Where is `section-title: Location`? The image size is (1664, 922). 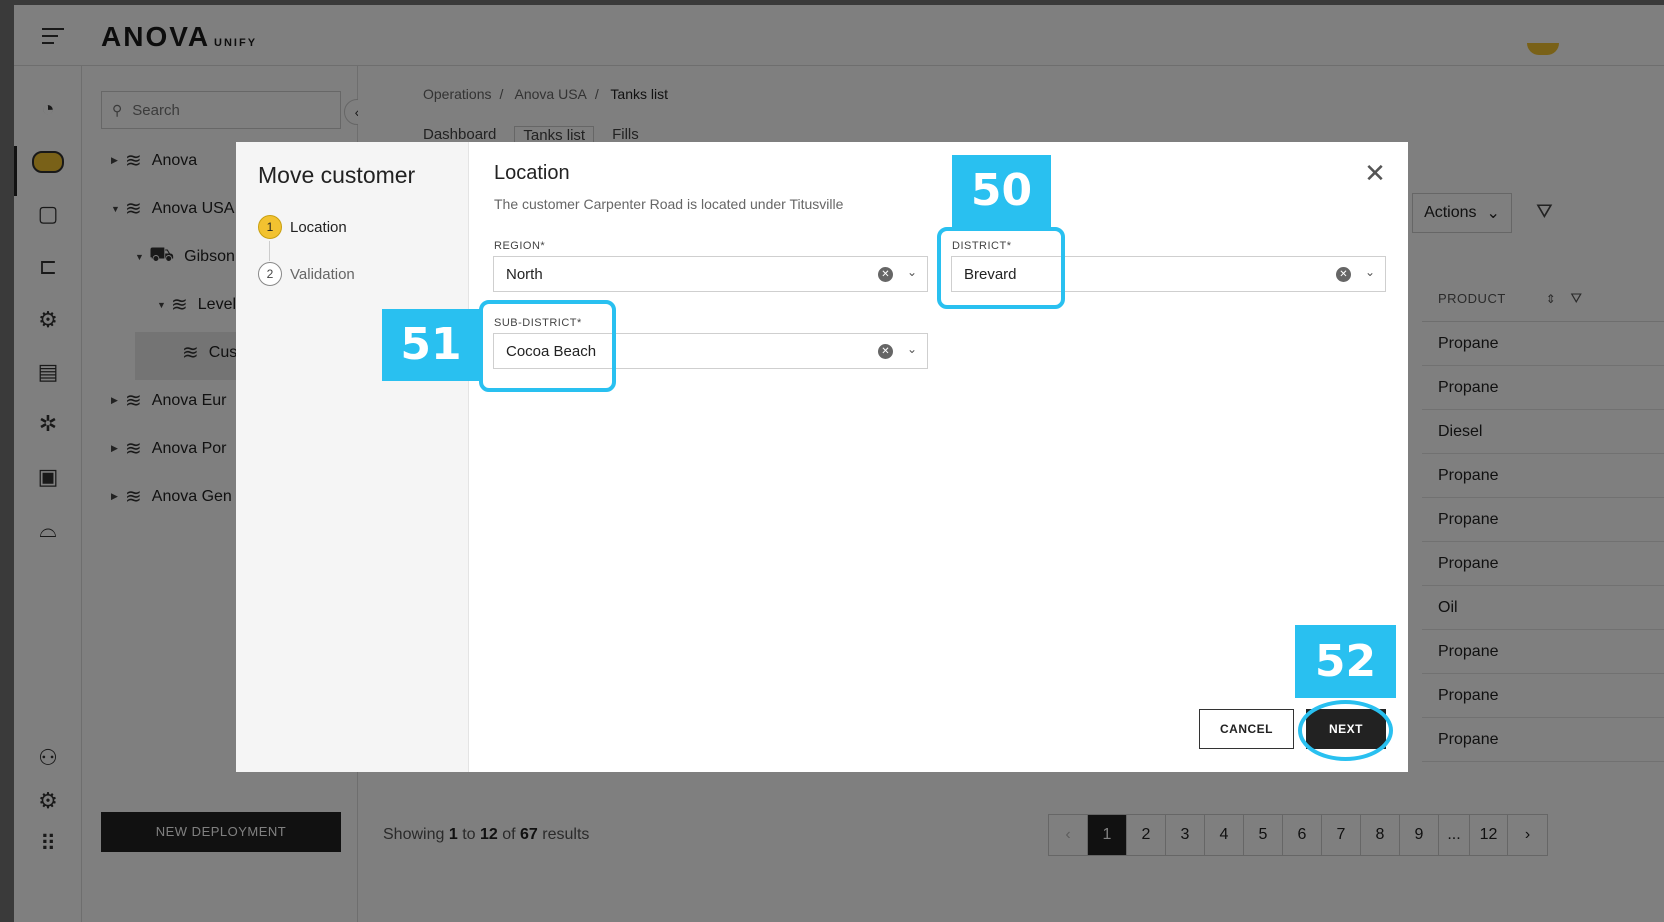
section-title: Location is located at coordinates (532, 173).